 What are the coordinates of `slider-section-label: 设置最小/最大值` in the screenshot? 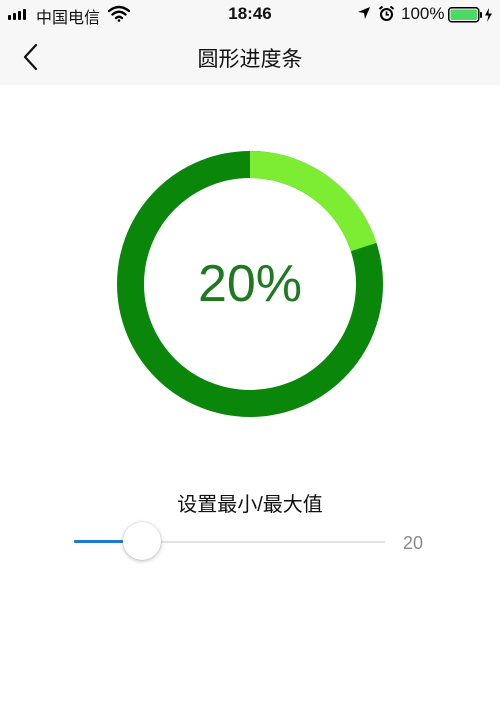 It's located at (250, 505).